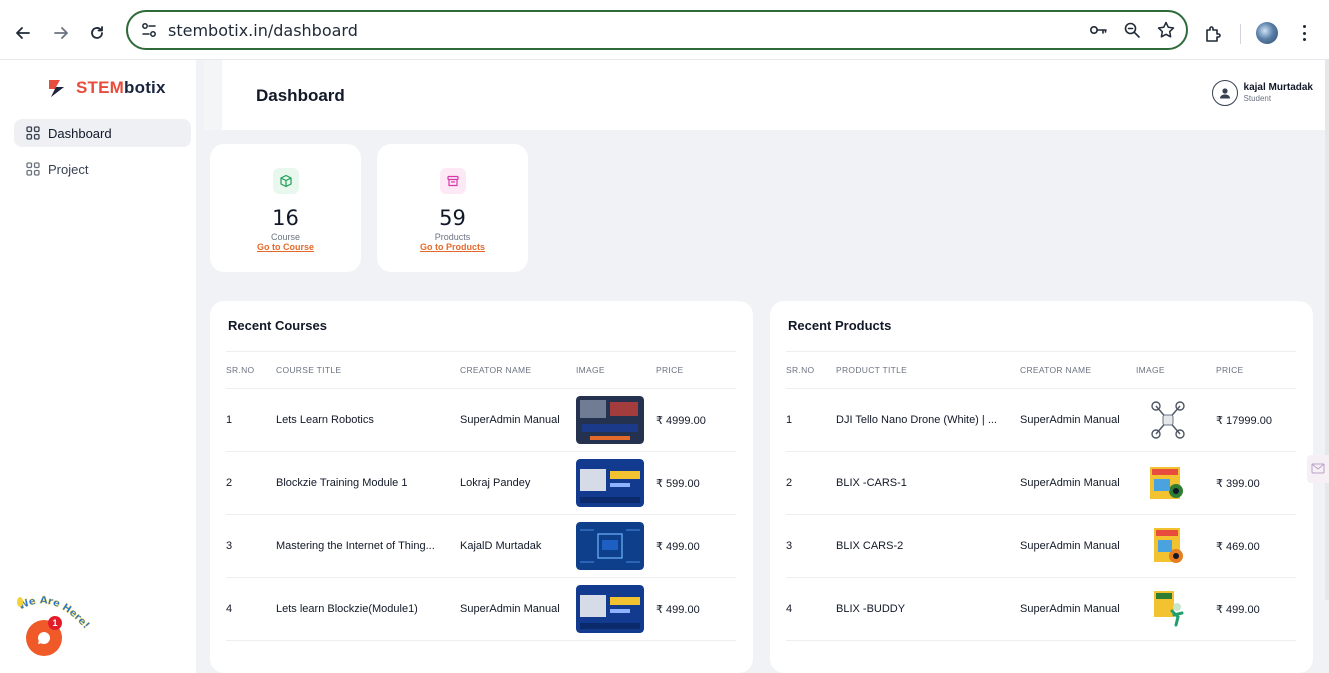 The image size is (1329, 673). I want to click on sidebar-item-label: Project, so click(68, 169).